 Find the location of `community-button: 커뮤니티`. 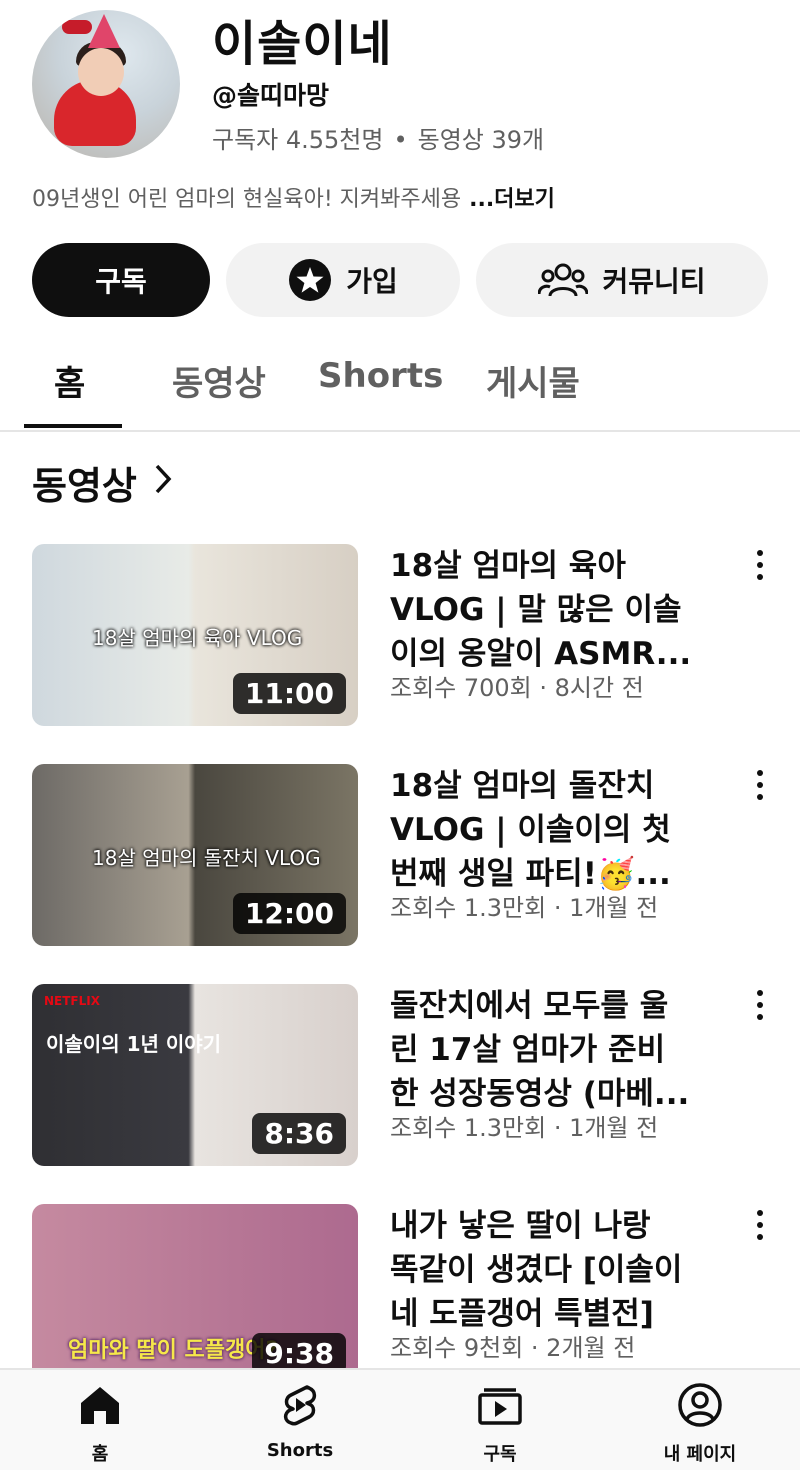

community-button: 커뮤니티 is located at coordinates (622, 280).